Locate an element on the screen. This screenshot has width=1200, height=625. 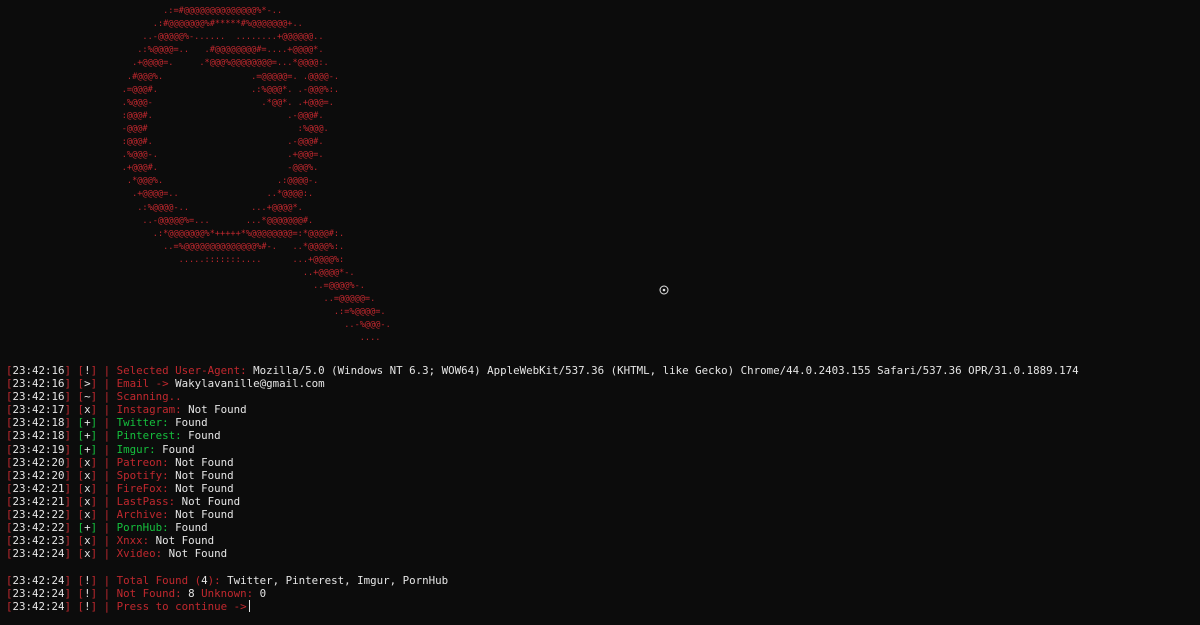
log-line: [23:42:18] [+] | Pinterest: Found is located at coordinates (113, 436).